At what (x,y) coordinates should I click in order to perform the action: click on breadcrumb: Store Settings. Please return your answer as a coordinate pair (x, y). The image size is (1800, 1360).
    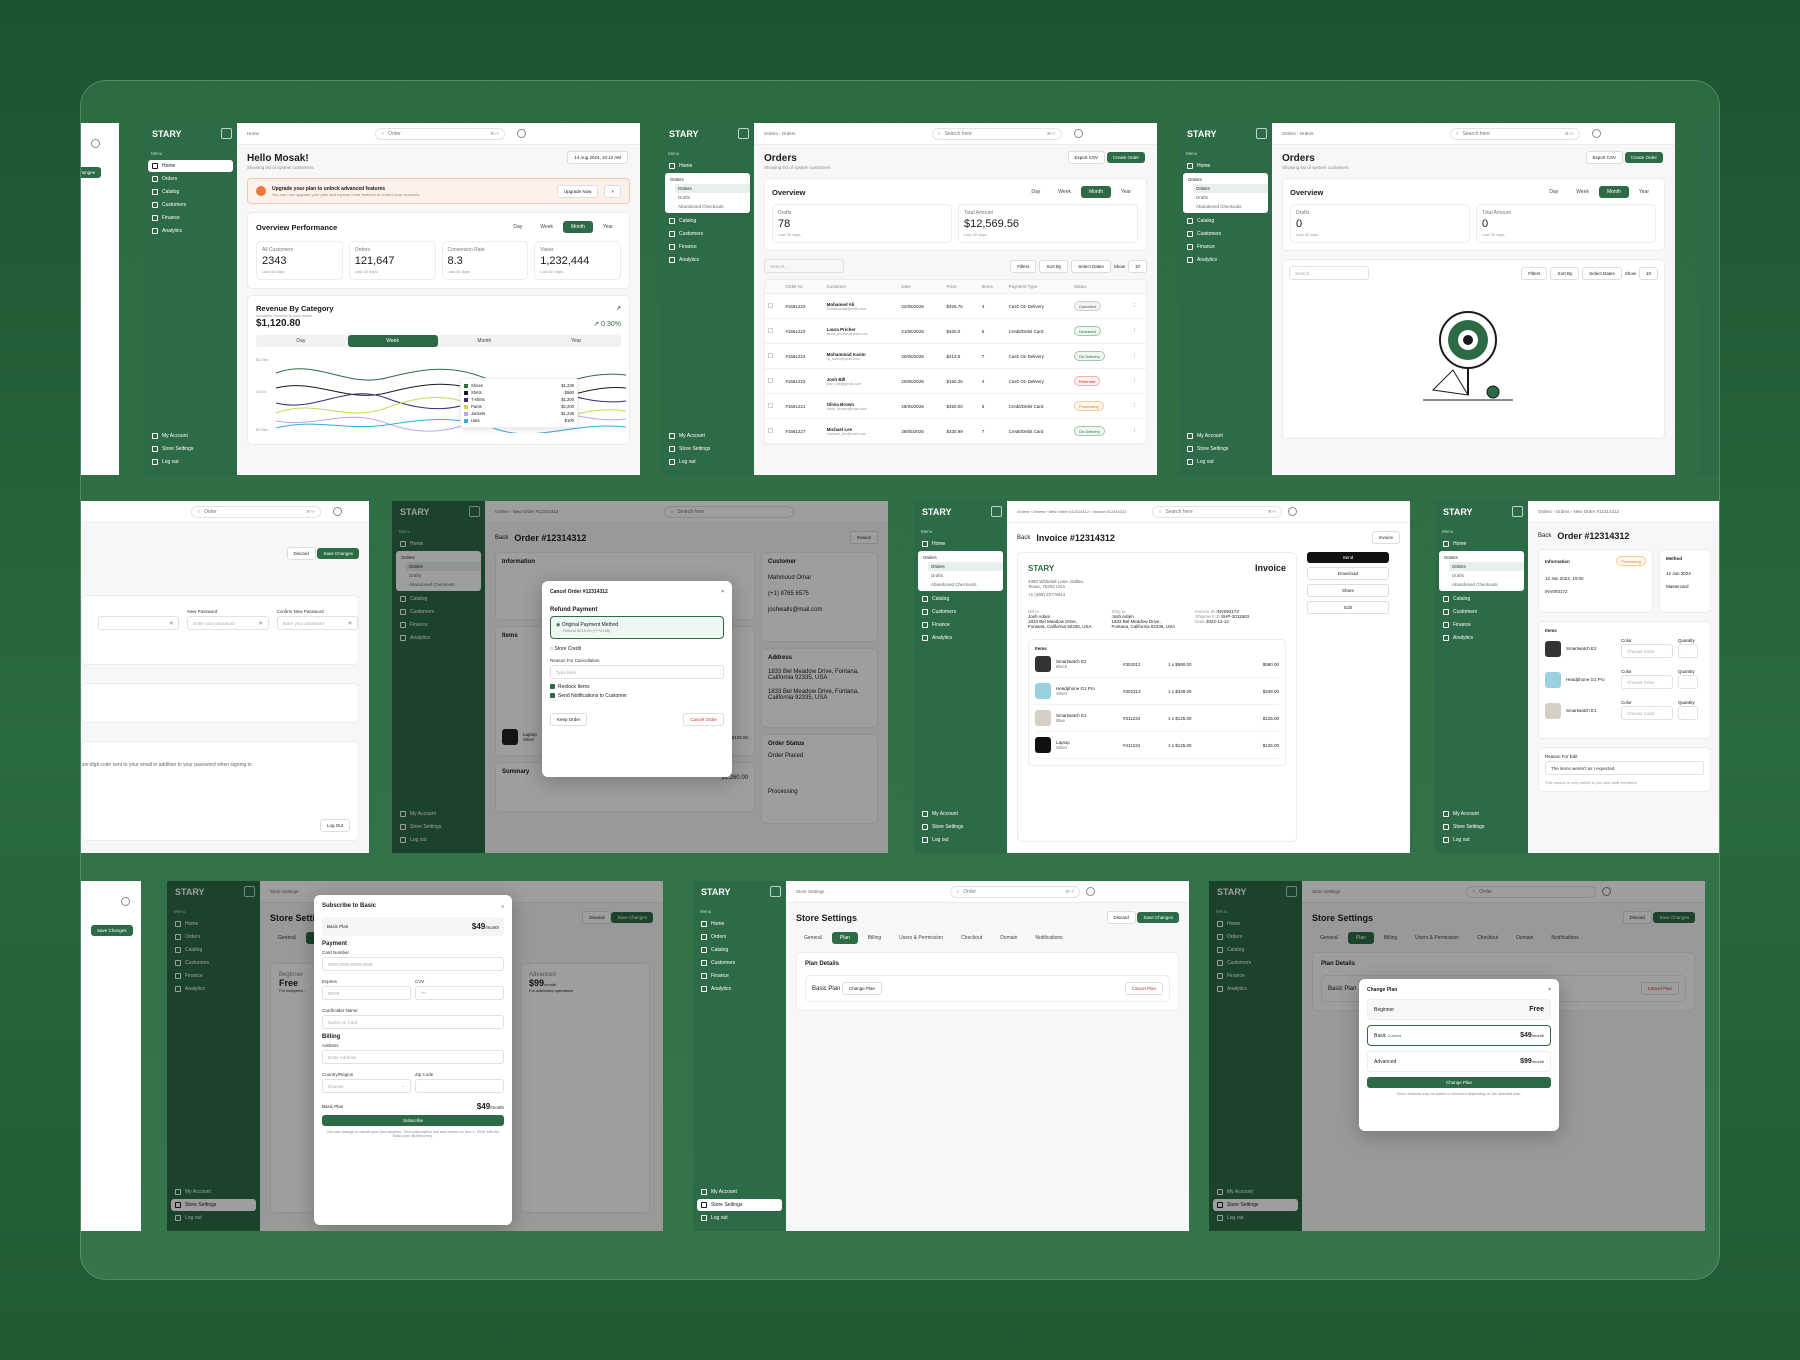
    Looking at the image, I should click on (284, 891).